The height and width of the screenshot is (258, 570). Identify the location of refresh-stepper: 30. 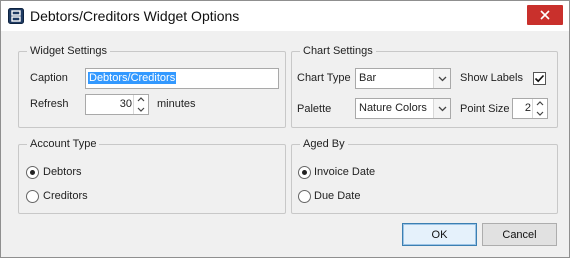
(117, 104).